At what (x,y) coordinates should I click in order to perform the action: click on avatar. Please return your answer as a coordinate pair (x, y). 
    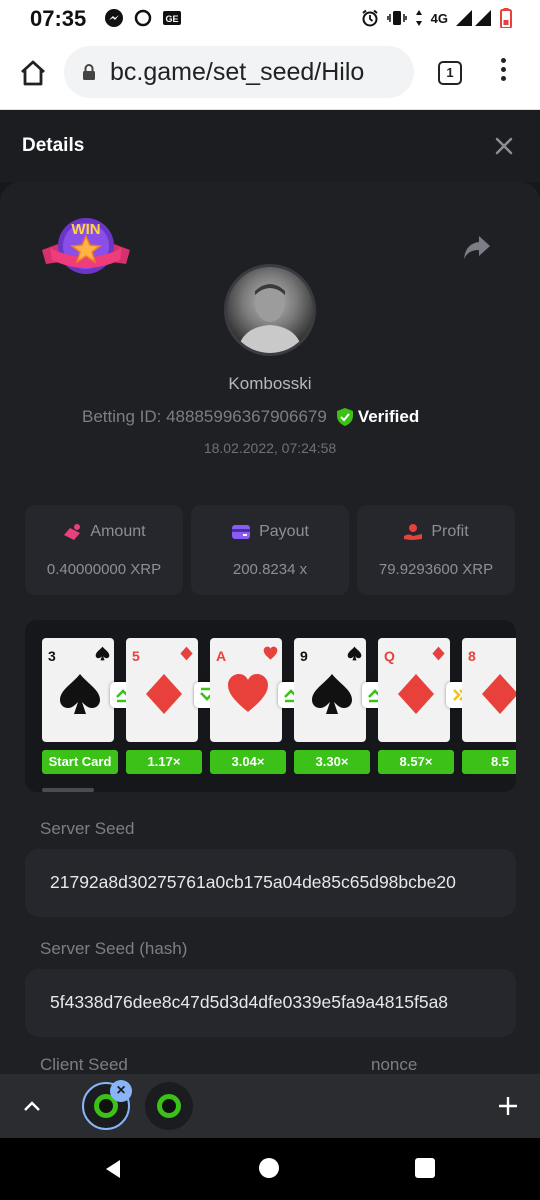
    Looking at the image, I should click on (270, 310).